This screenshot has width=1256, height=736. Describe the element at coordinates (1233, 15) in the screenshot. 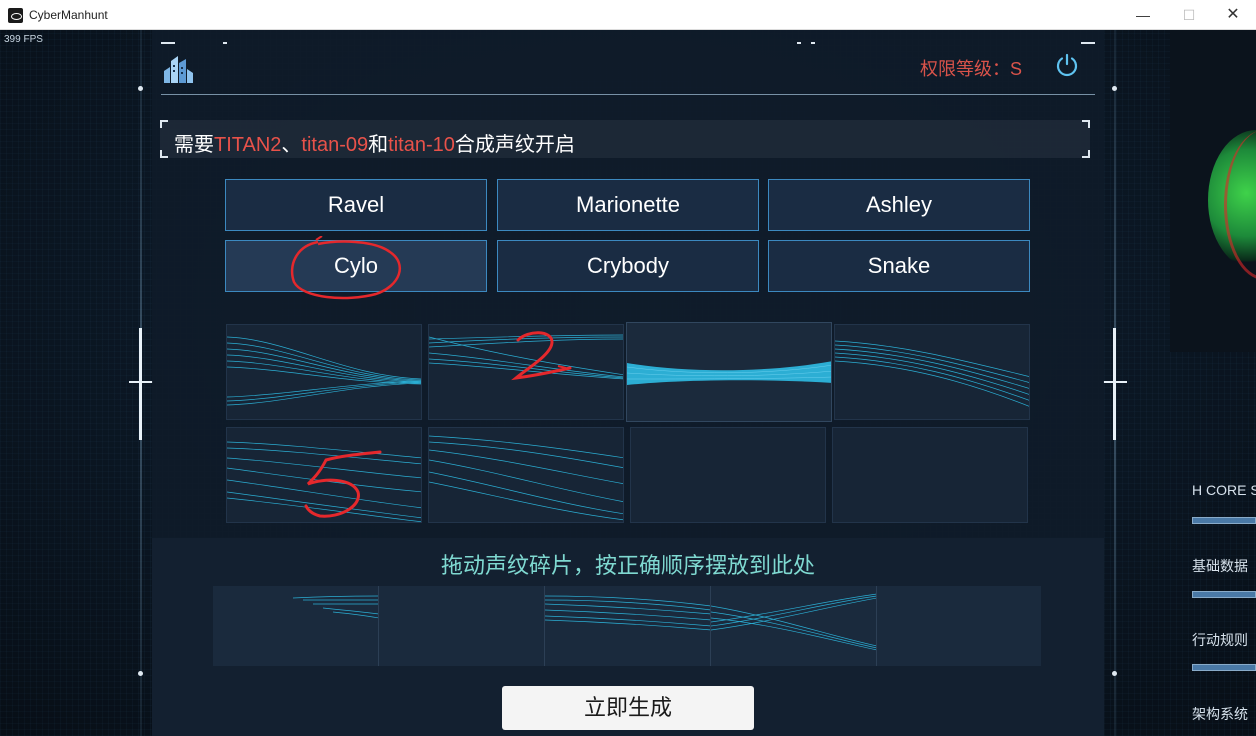

I see `close-button: ✕` at that location.